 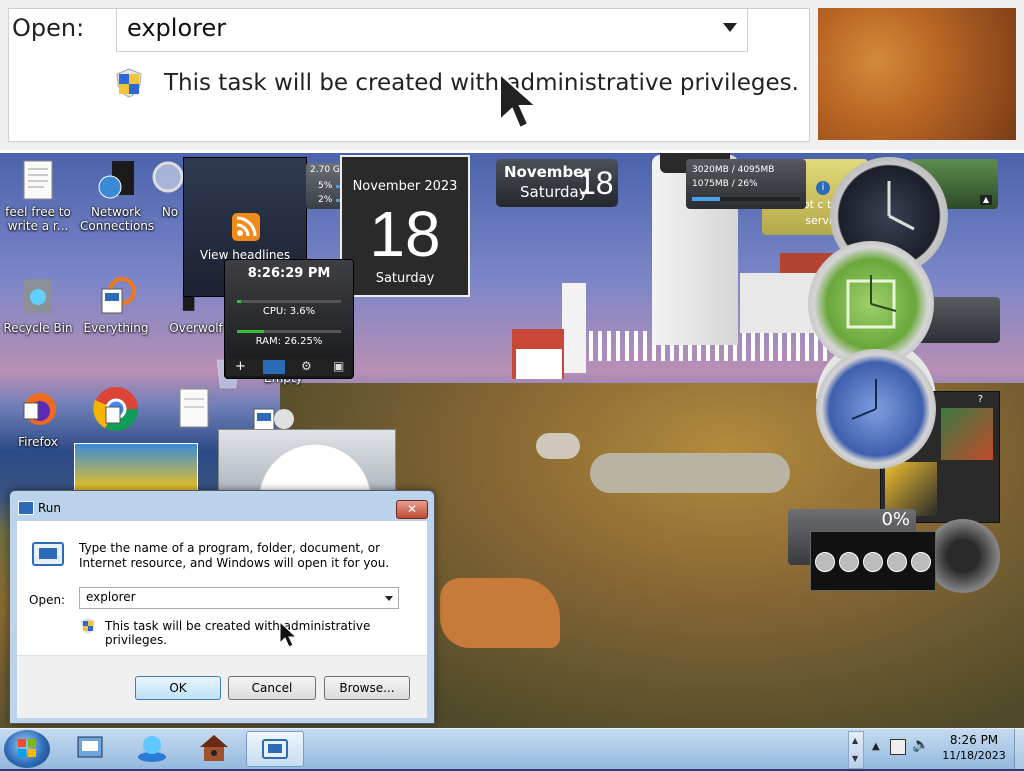 What do you see at coordinates (39, 409) in the screenshot?
I see `firefox-icon` at bounding box center [39, 409].